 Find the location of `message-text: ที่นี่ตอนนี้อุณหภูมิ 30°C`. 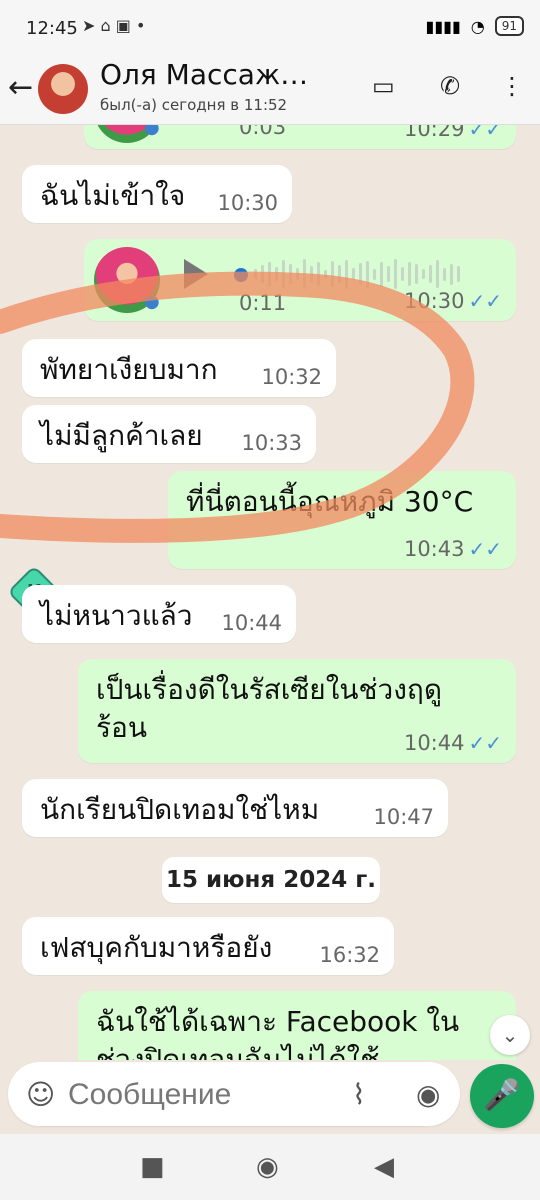

message-text: ที่นี่ตอนนี้อุณหภูมิ 30°C is located at coordinates (330, 501).